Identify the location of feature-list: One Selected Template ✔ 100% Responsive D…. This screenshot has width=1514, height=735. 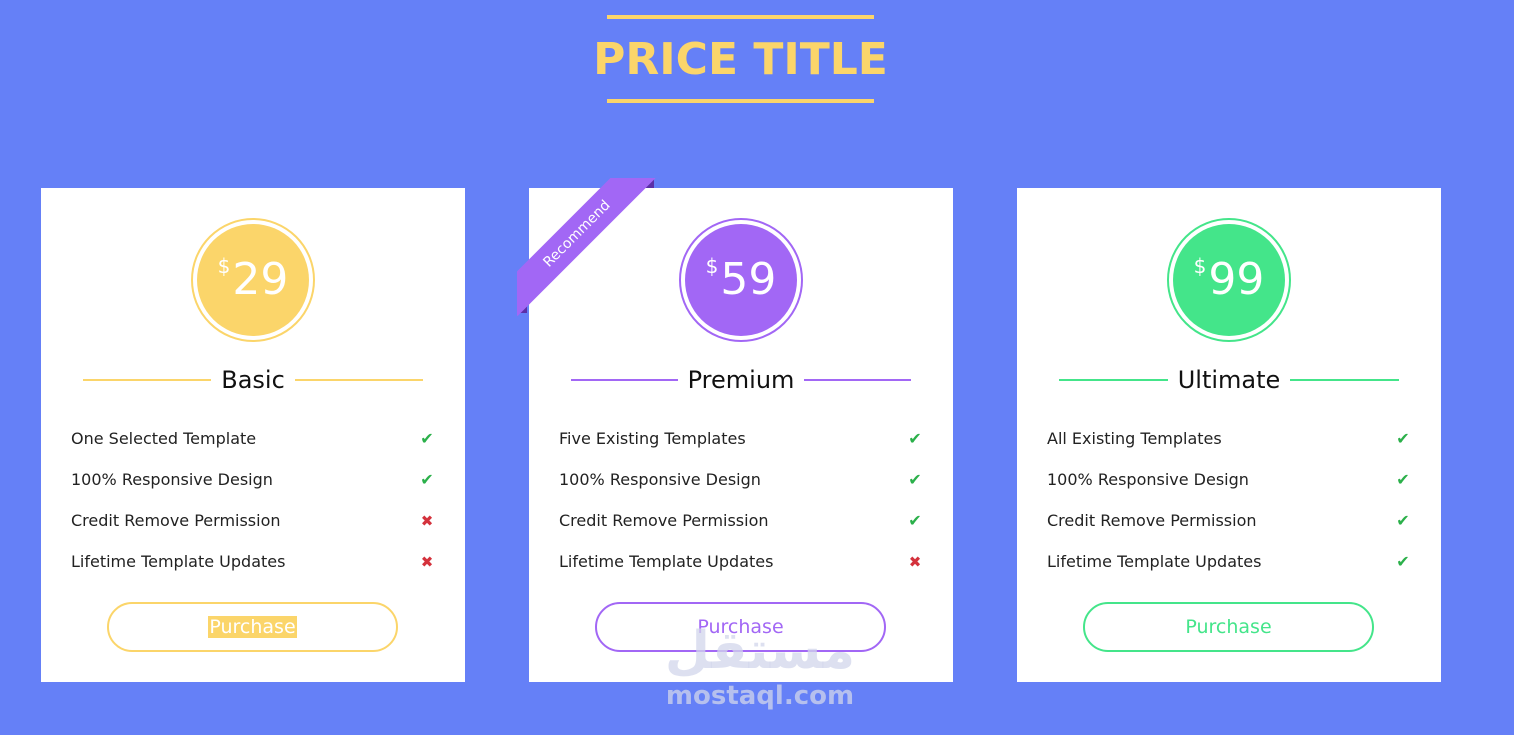
(253, 500).